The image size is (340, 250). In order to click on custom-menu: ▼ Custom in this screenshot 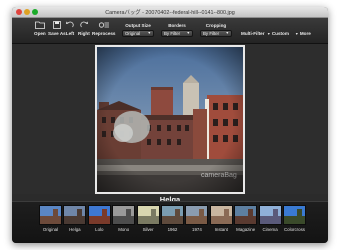, I will do `click(277, 33)`.